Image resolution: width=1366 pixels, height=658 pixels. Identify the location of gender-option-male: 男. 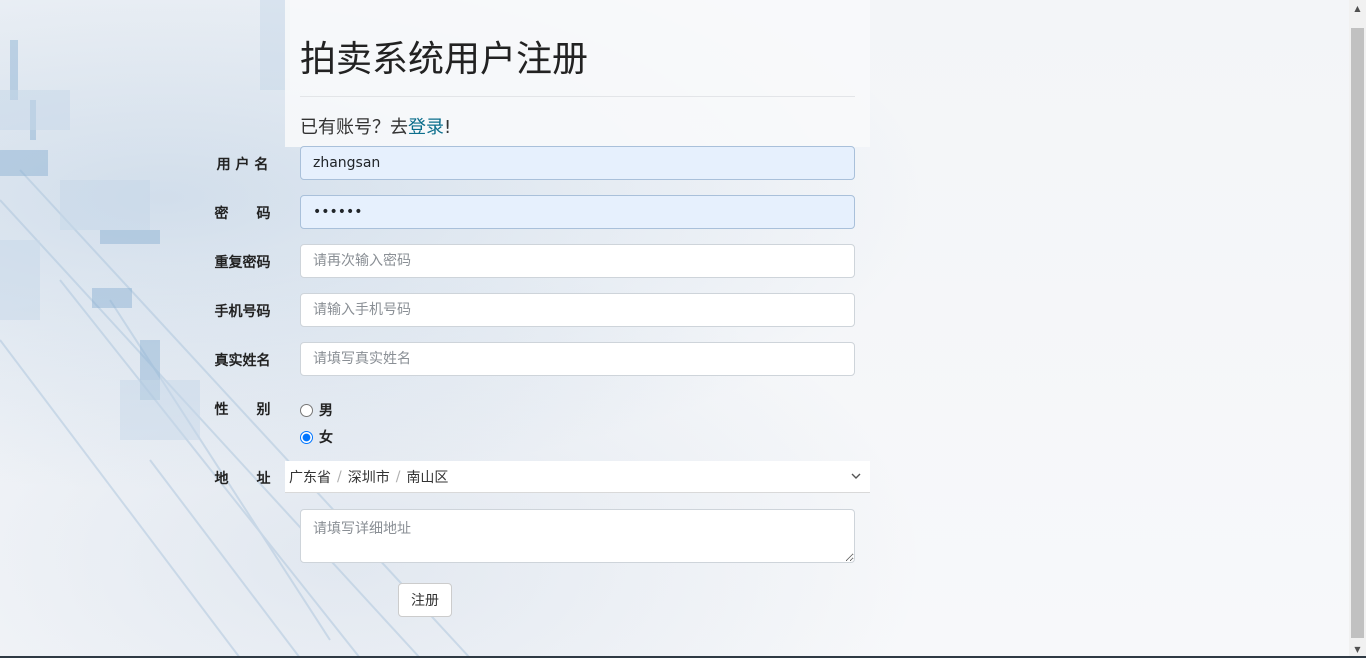
(316, 410).